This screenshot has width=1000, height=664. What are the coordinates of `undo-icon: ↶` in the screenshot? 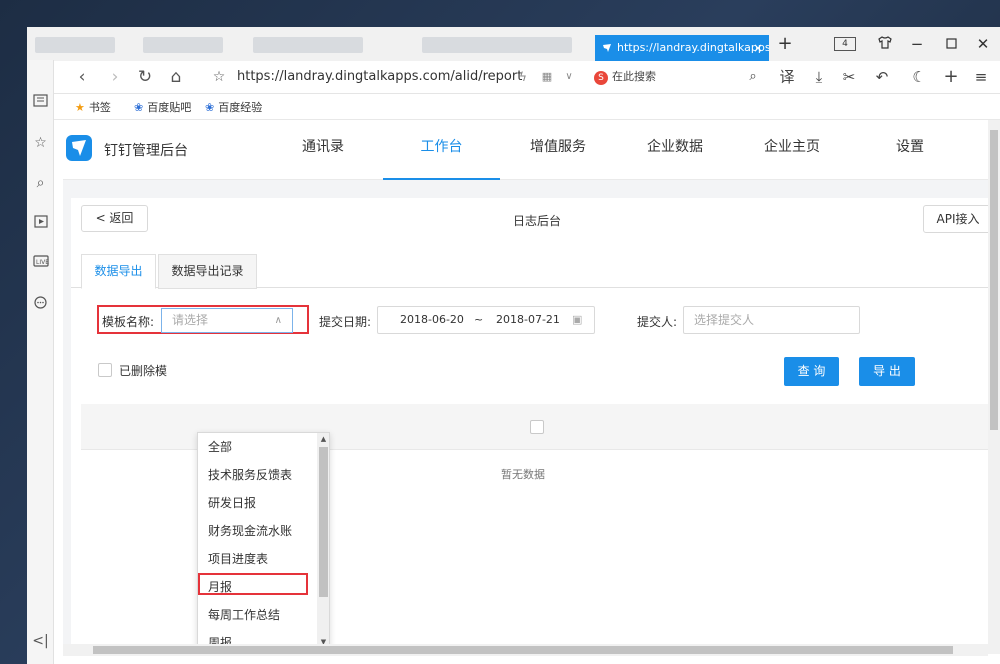 It's located at (882, 77).